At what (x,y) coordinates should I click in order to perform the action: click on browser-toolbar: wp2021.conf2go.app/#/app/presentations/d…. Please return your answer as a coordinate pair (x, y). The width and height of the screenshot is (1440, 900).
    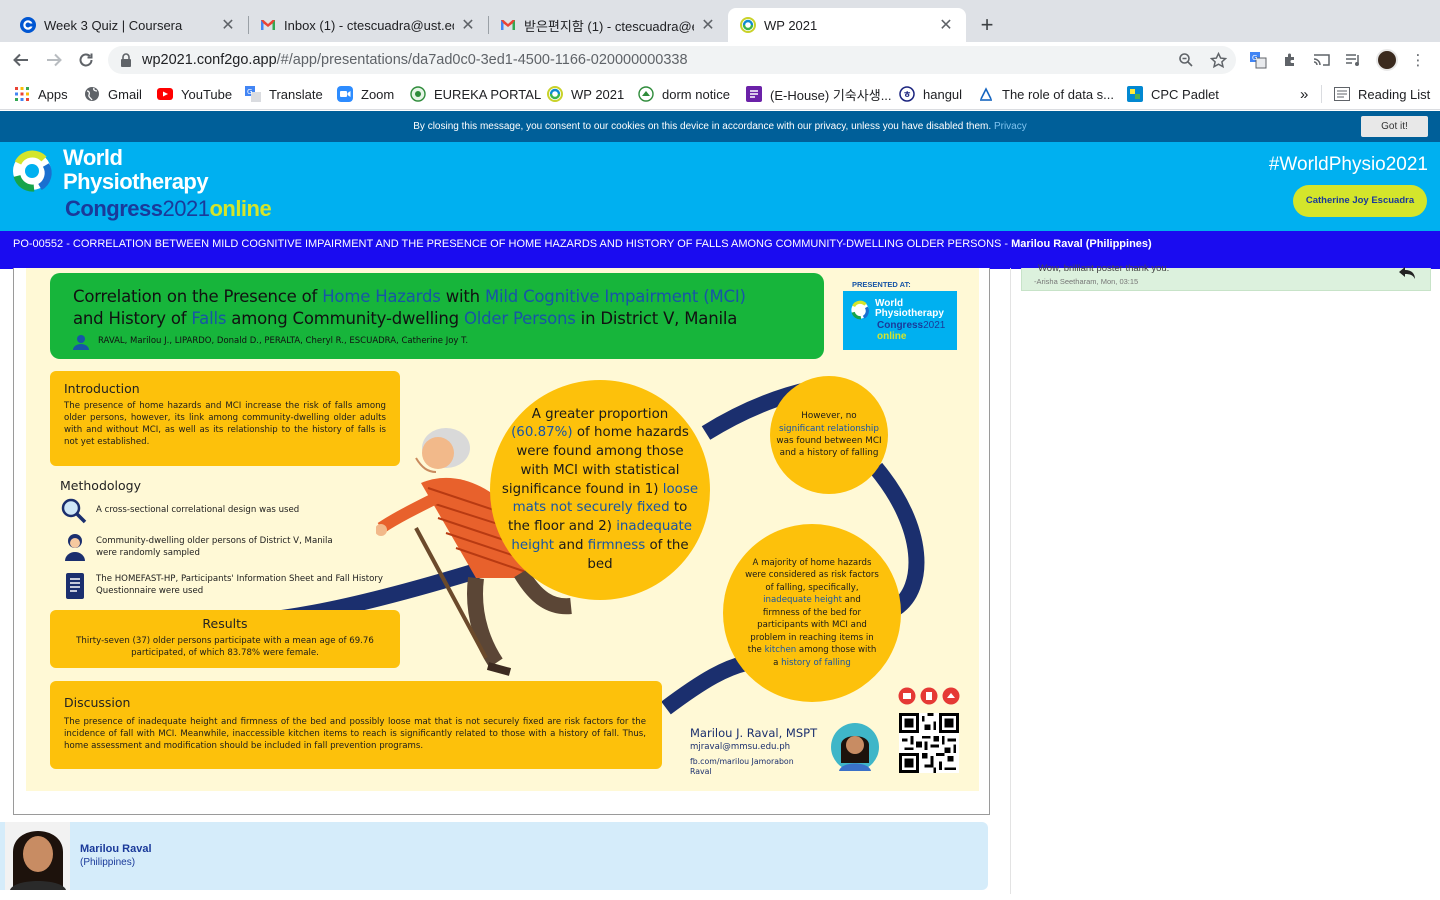
    Looking at the image, I should click on (720, 60).